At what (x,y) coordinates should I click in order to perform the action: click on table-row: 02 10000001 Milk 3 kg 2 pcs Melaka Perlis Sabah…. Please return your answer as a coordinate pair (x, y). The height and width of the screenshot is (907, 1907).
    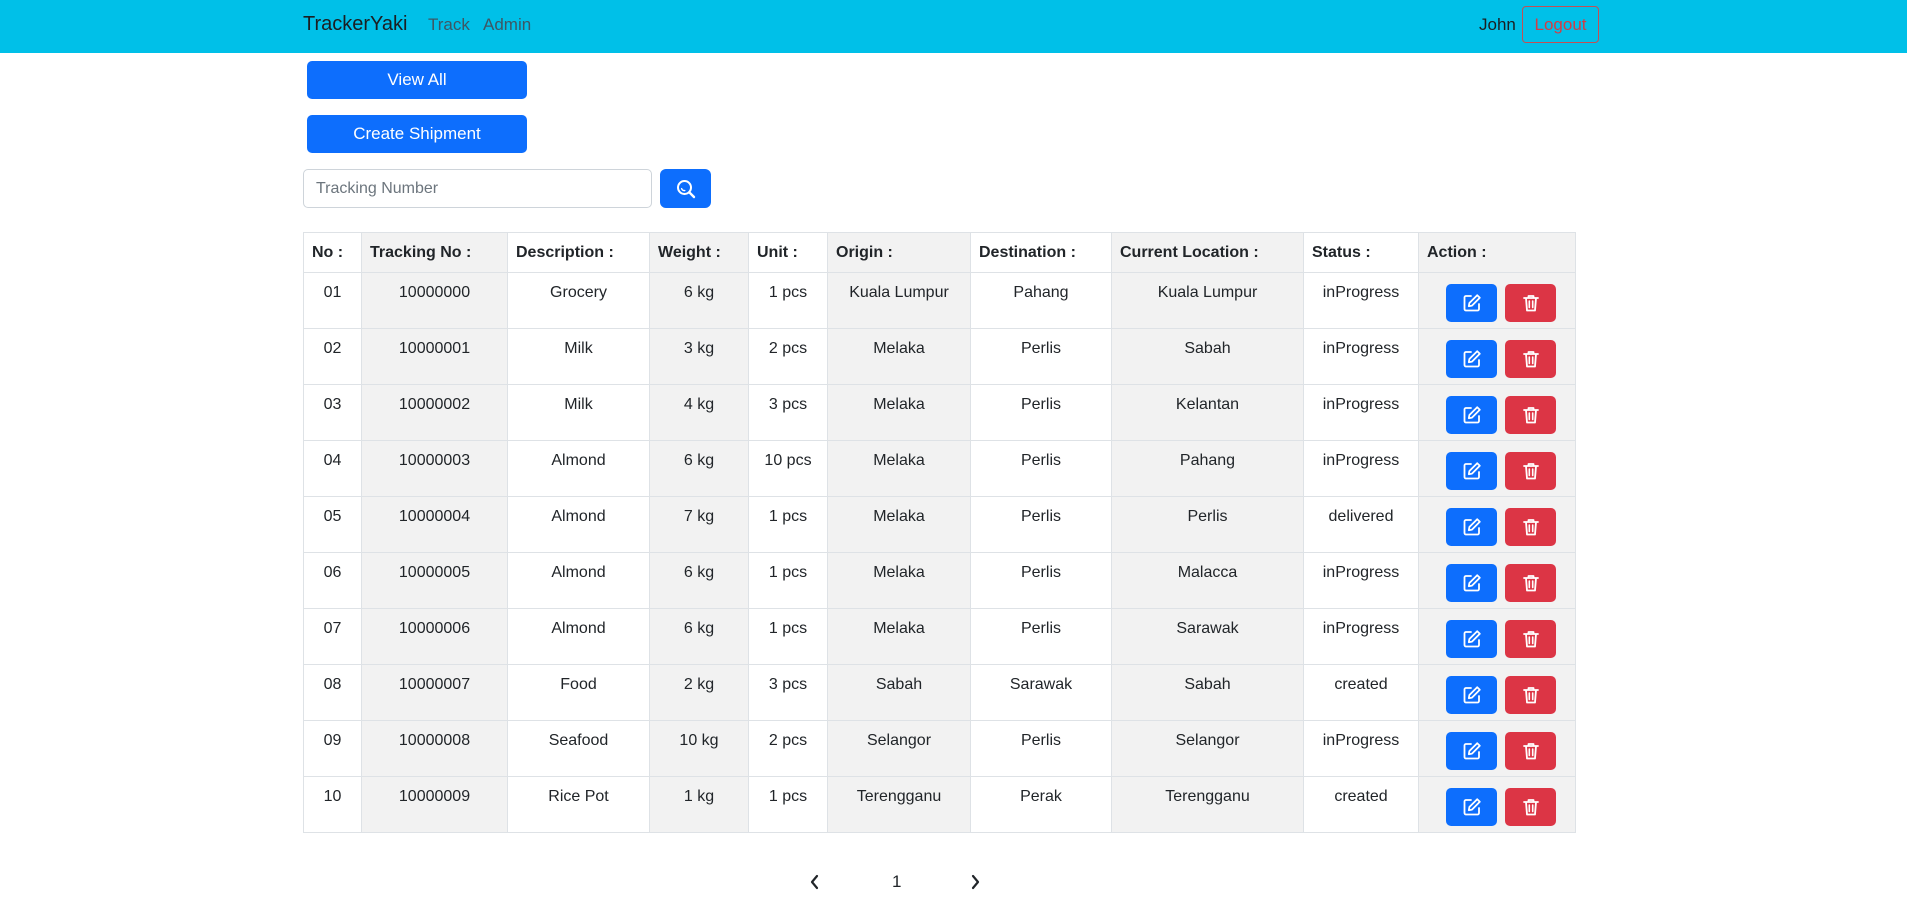
    Looking at the image, I should click on (939, 356).